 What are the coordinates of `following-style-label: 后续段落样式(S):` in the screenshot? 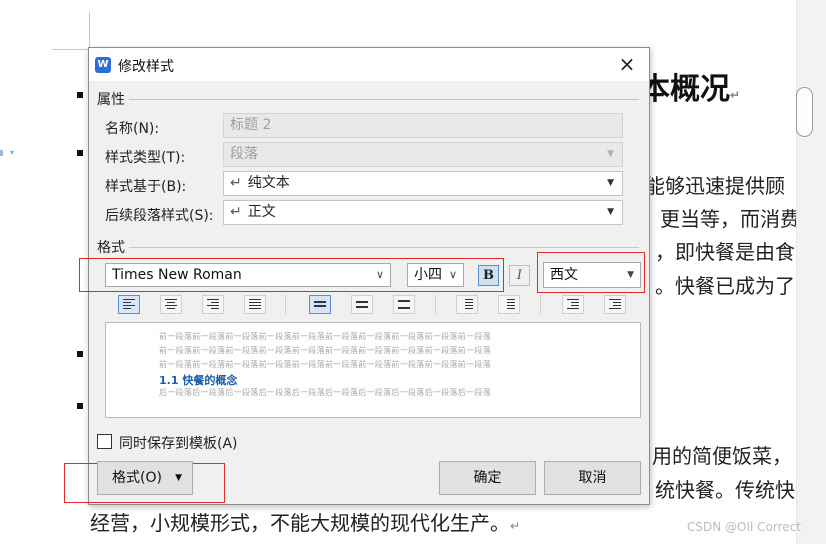 It's located at (159, 216).